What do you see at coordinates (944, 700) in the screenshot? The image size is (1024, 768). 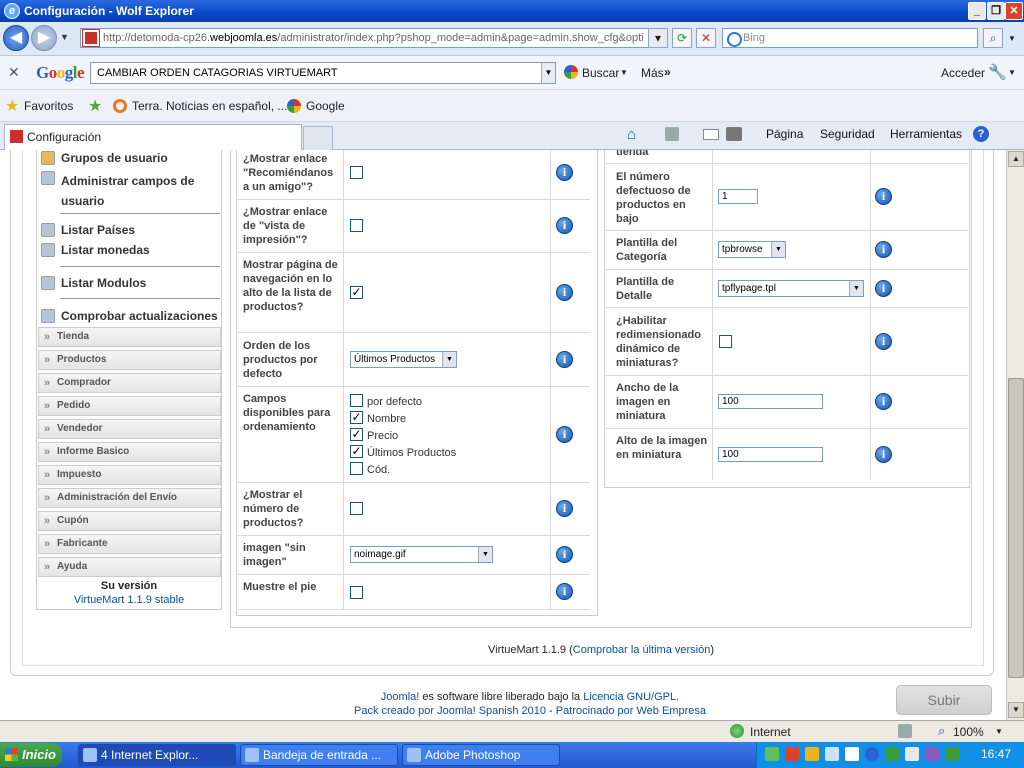 I see `subir-button: Subir` at bounding box center [944, 700].